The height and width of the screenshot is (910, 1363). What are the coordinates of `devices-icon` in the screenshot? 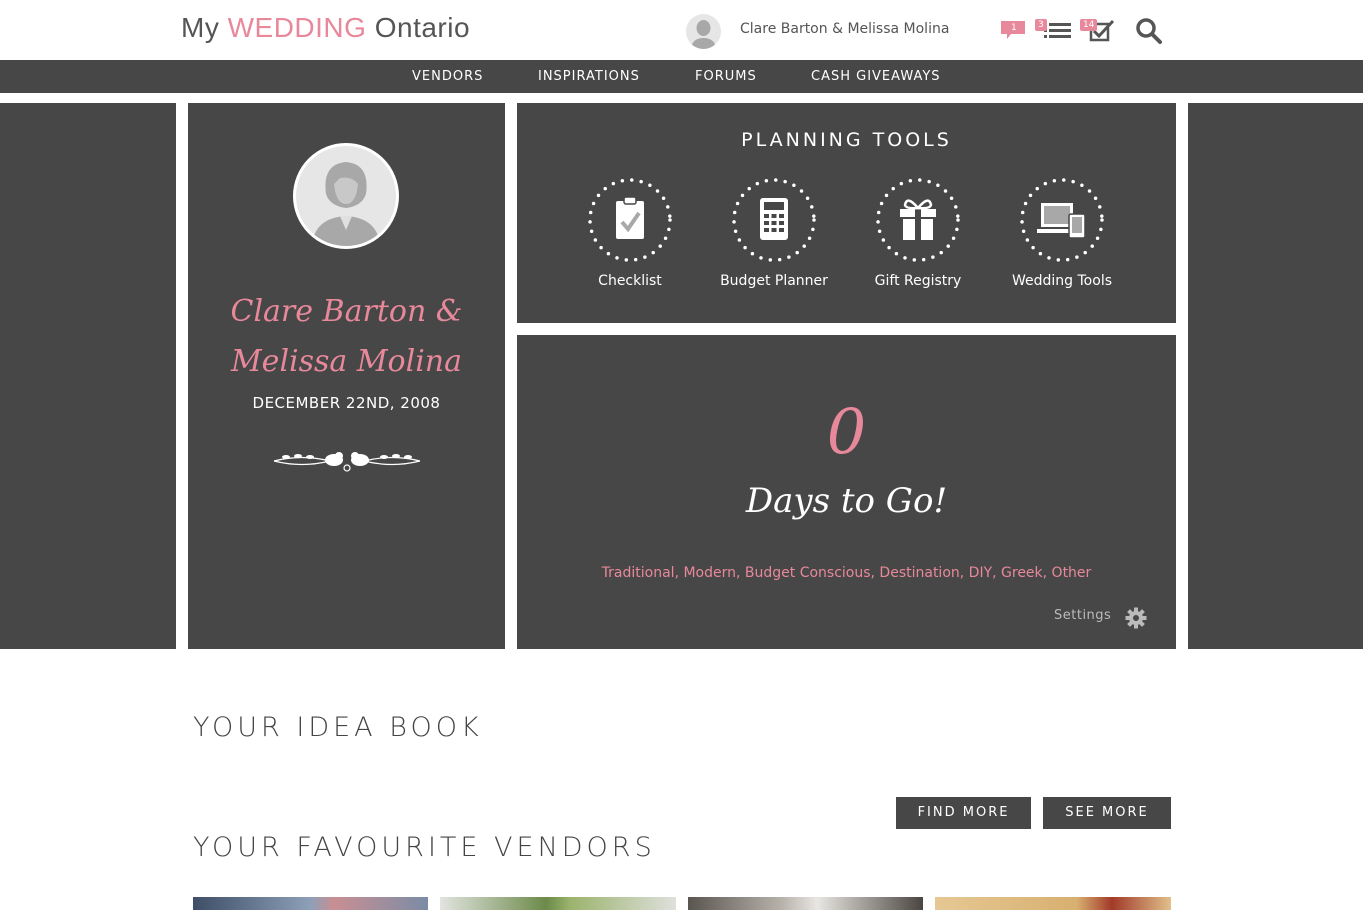 It's located at (1062, 220).